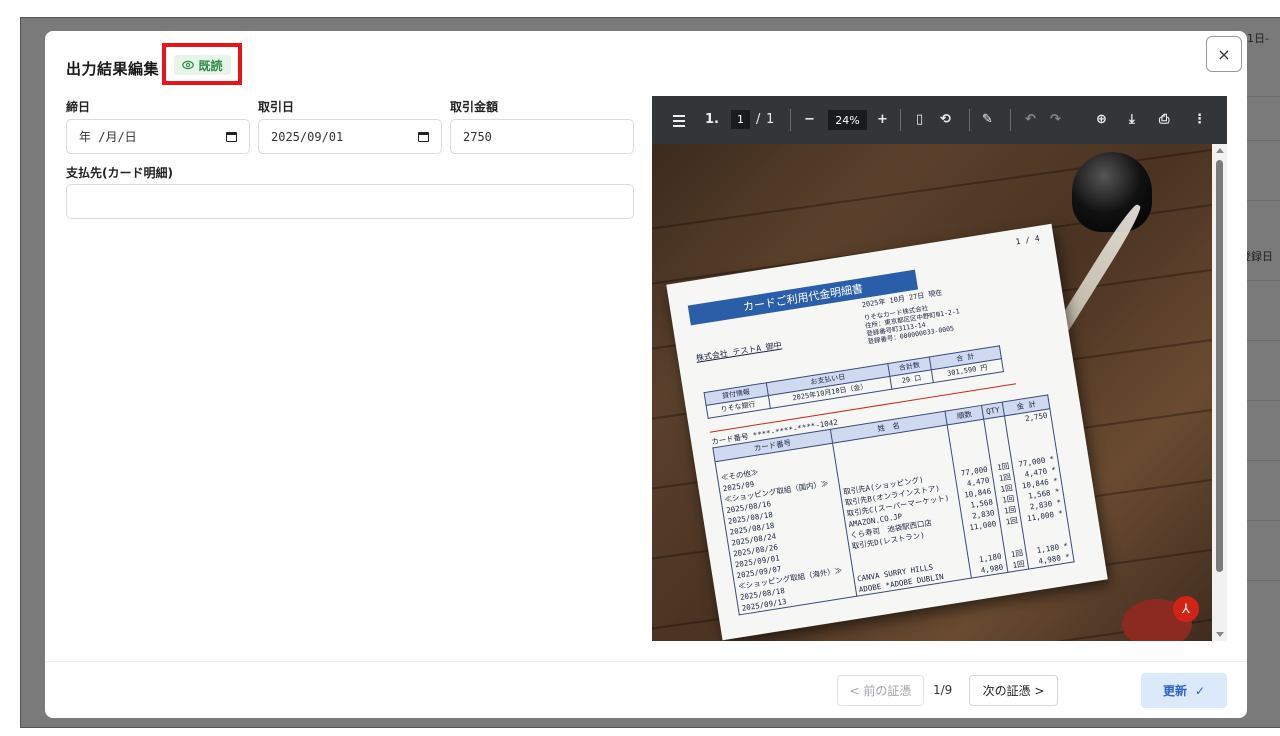 The image size is (1280, 736). Describe the element at coordinates (307, 136) in the screenshot. I see `transaction-date-value: 2025/09/01` at that location.